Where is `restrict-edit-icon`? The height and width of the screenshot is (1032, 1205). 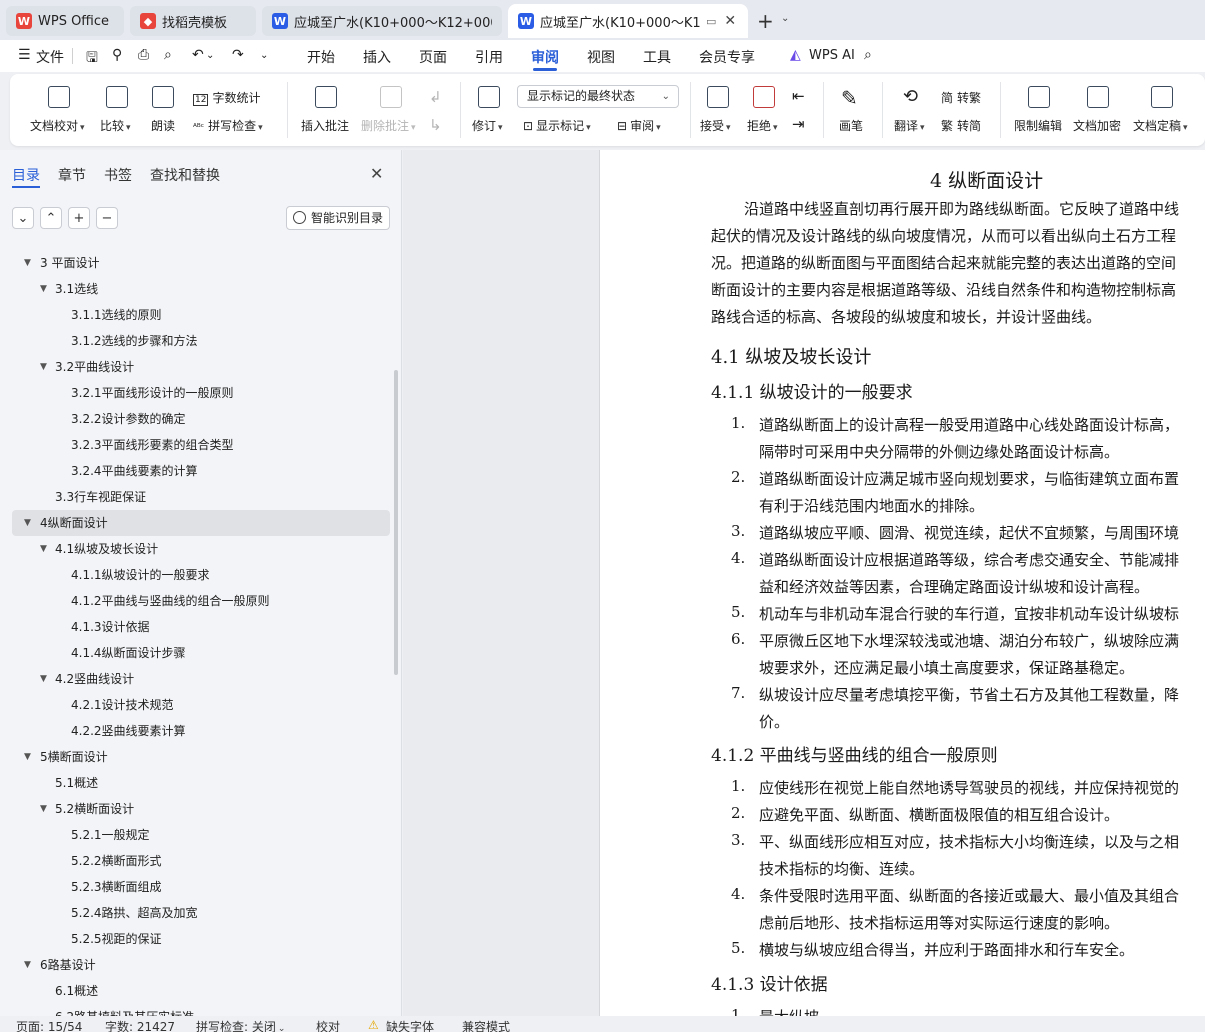 restrict-edit-icon is located at coordinates (1039, 97).